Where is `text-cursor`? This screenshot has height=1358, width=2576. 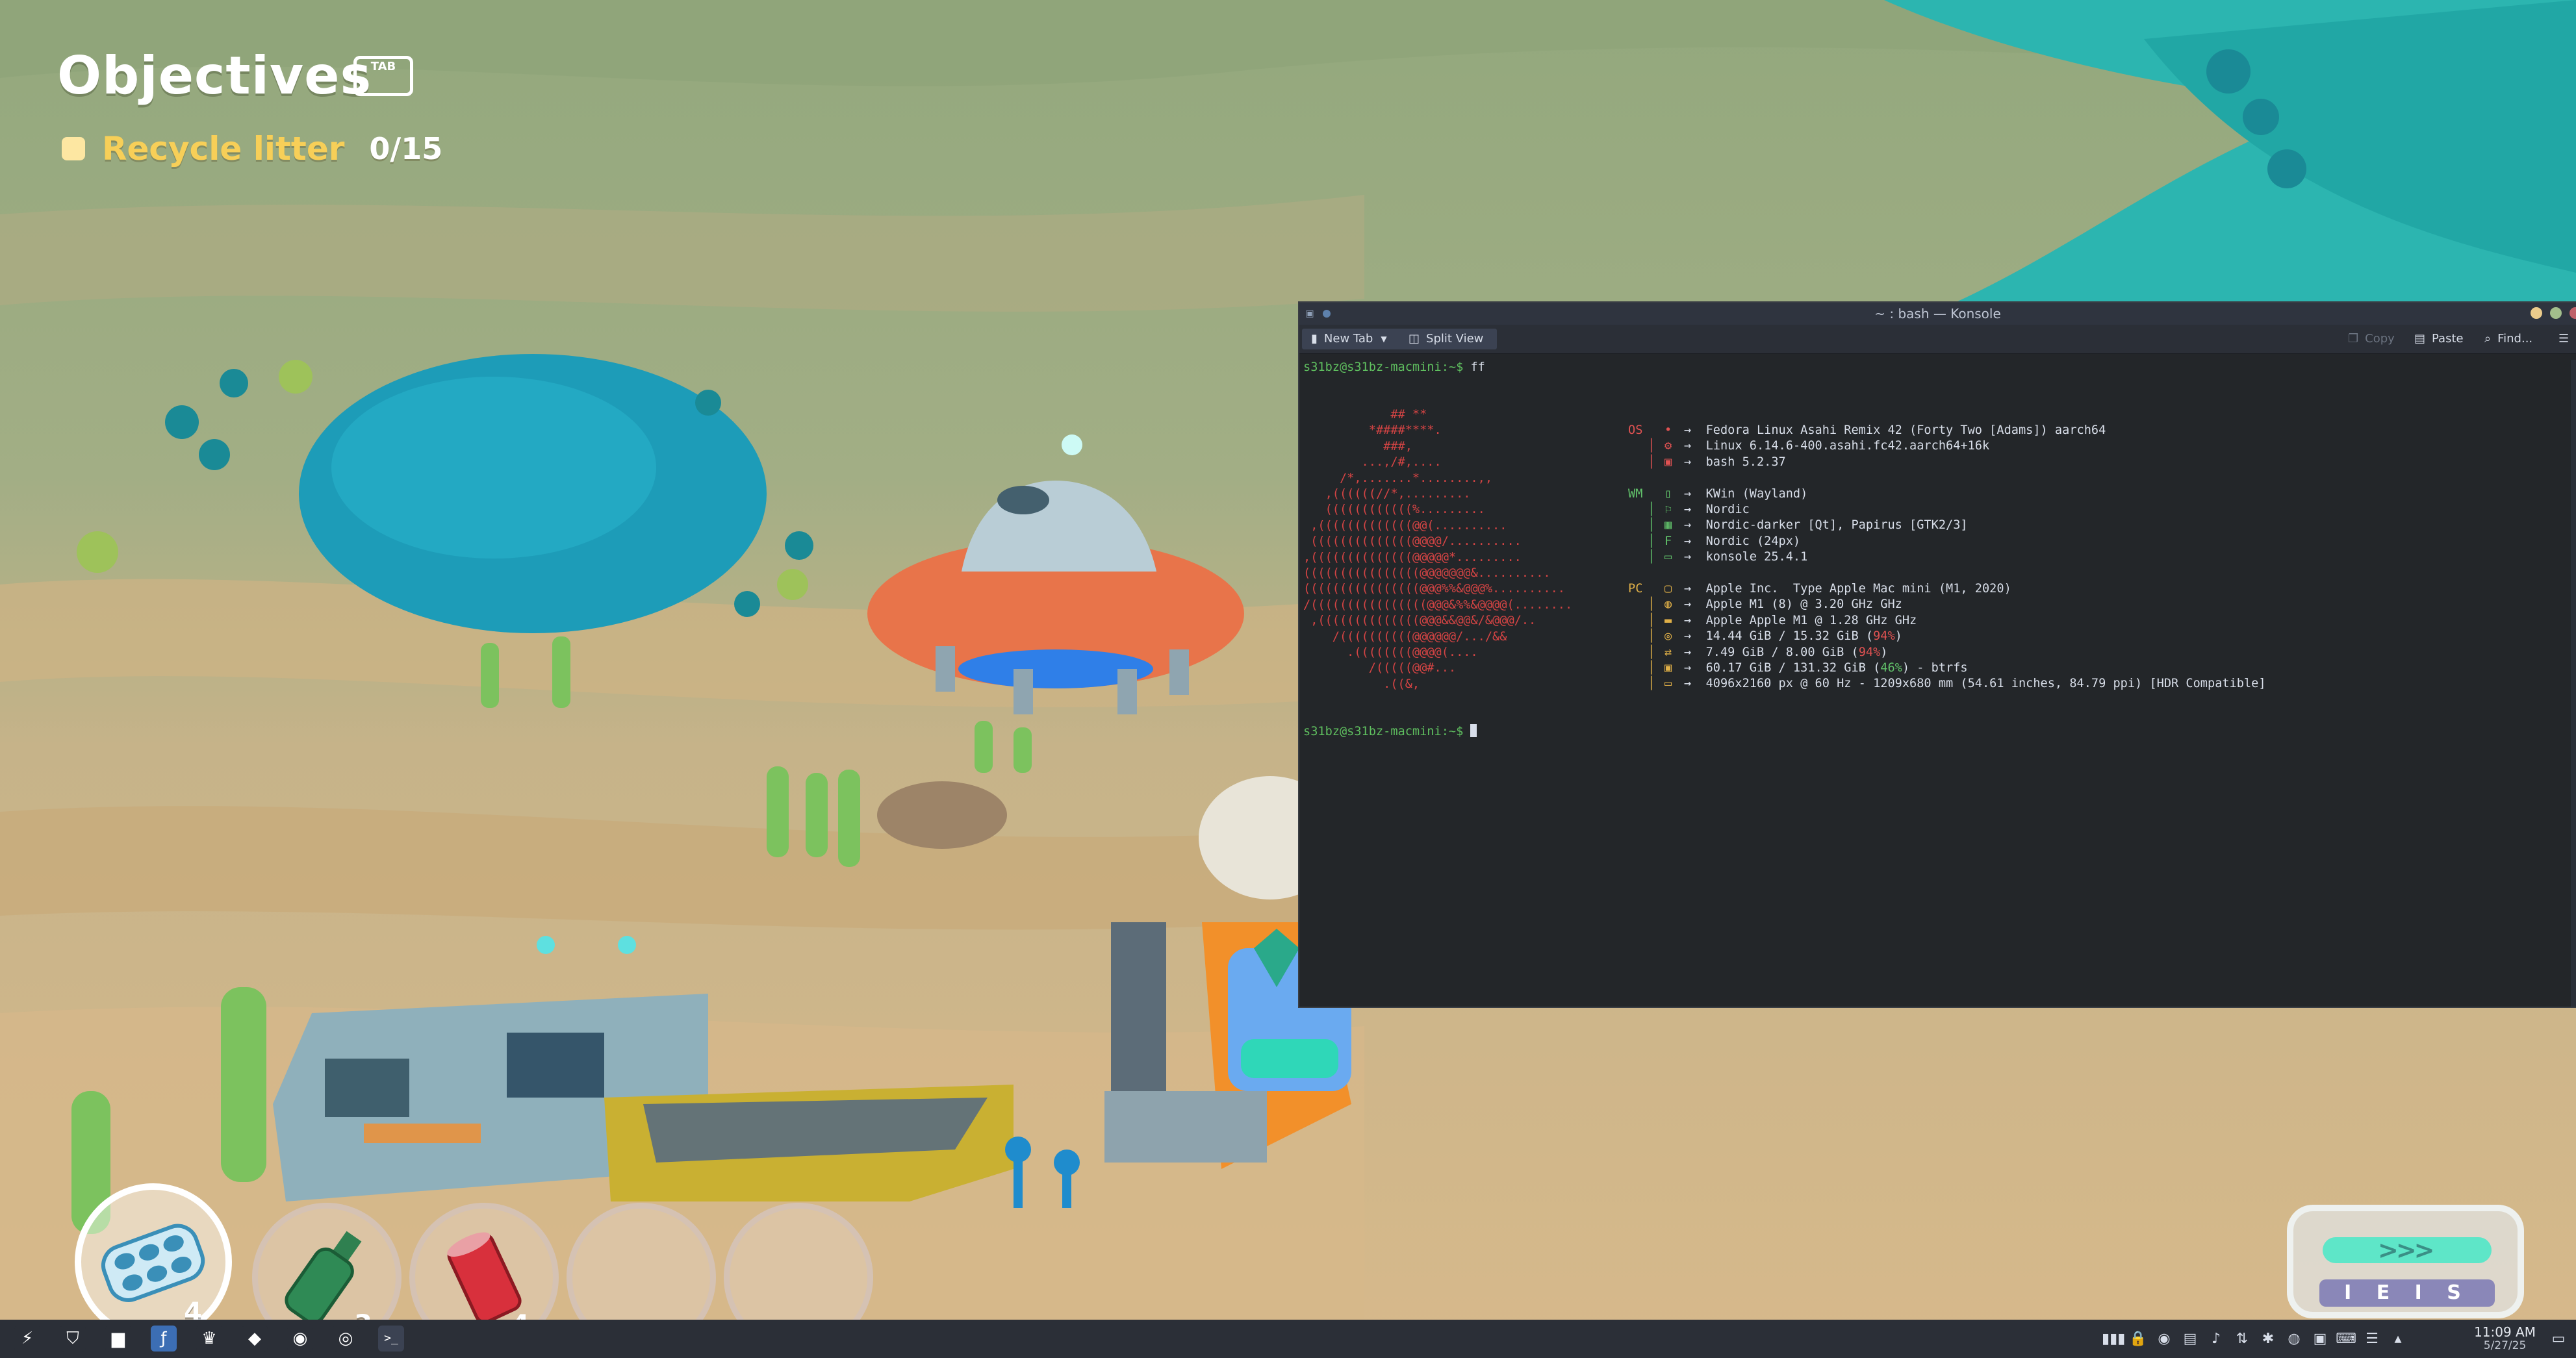
text-cursor is located at coordinates (1473, 731).